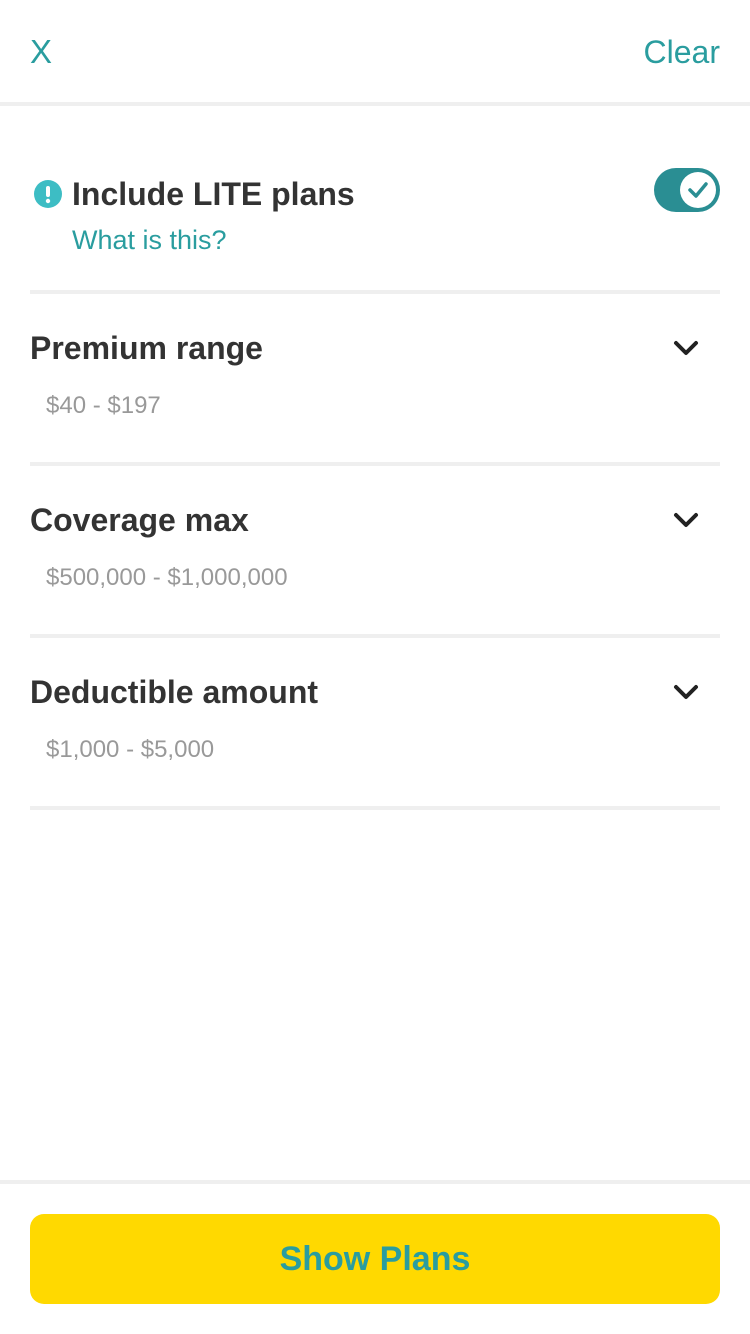 Image resolution: width=750 pixels, height=1334 pixels. Describe the element at coordinates (375, 551) in the screenshot. I see `filter-coverage-max: Coverage max $500,000 - $1,000,000` at that location.